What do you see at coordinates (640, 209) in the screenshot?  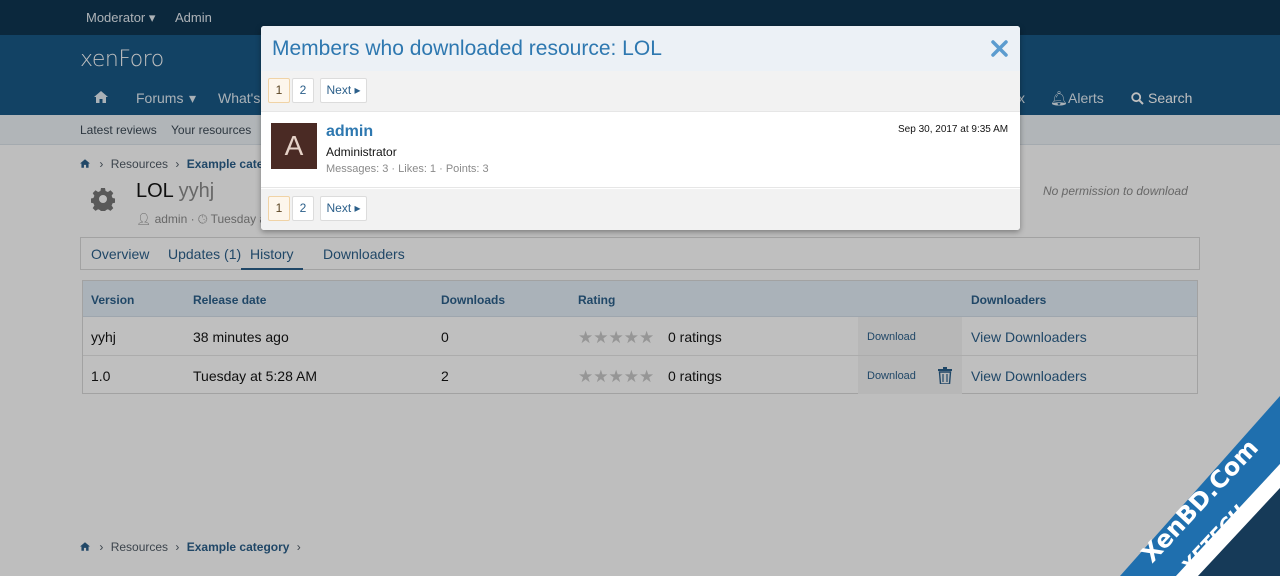 I see `pagination-bottom: 1 2 Next ▸` at bounding box center [640, 209].